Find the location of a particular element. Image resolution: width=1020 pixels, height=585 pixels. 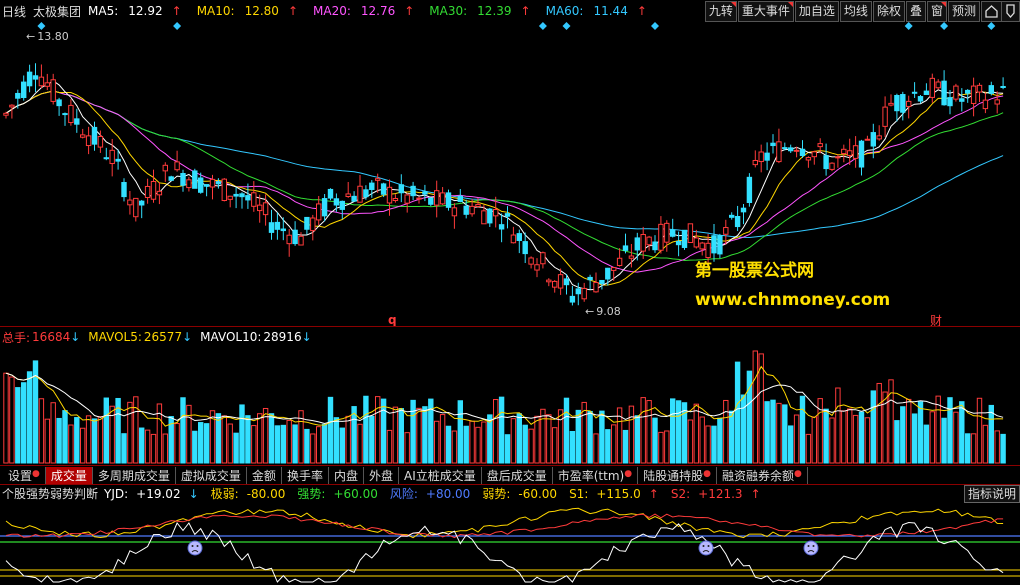

tab-item: 市盈率(ttm)● is located at coordinates (596, 475).